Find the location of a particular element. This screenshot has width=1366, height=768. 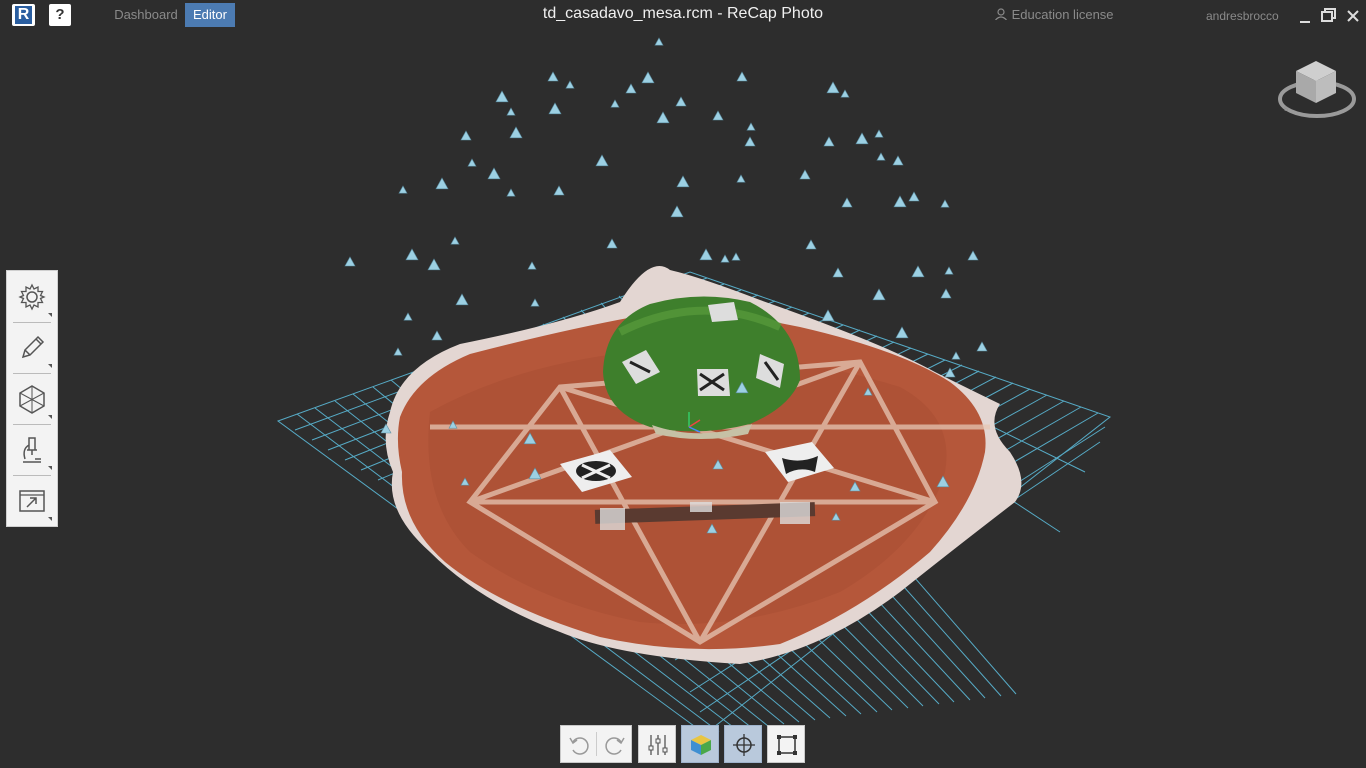

close-icon is located at coordinates (1353, 16).